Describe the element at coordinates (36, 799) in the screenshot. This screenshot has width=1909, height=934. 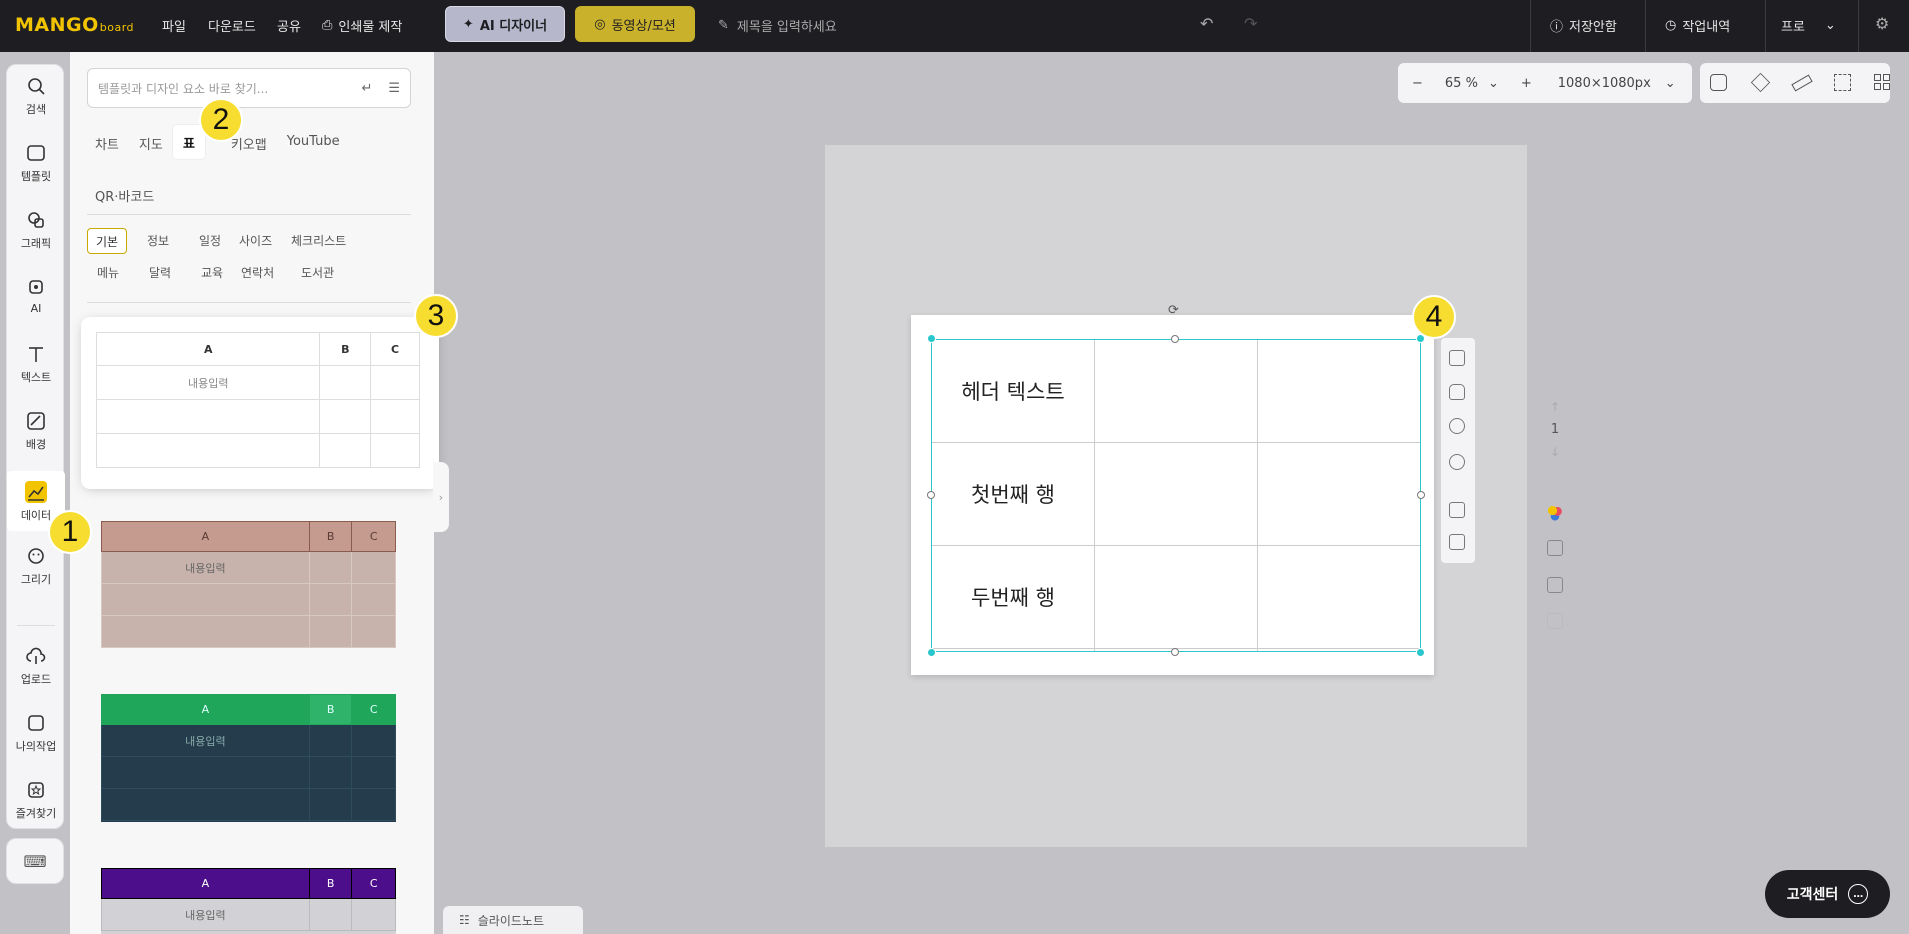
I see `nav-favorites: 즐겨찾기` at that location.